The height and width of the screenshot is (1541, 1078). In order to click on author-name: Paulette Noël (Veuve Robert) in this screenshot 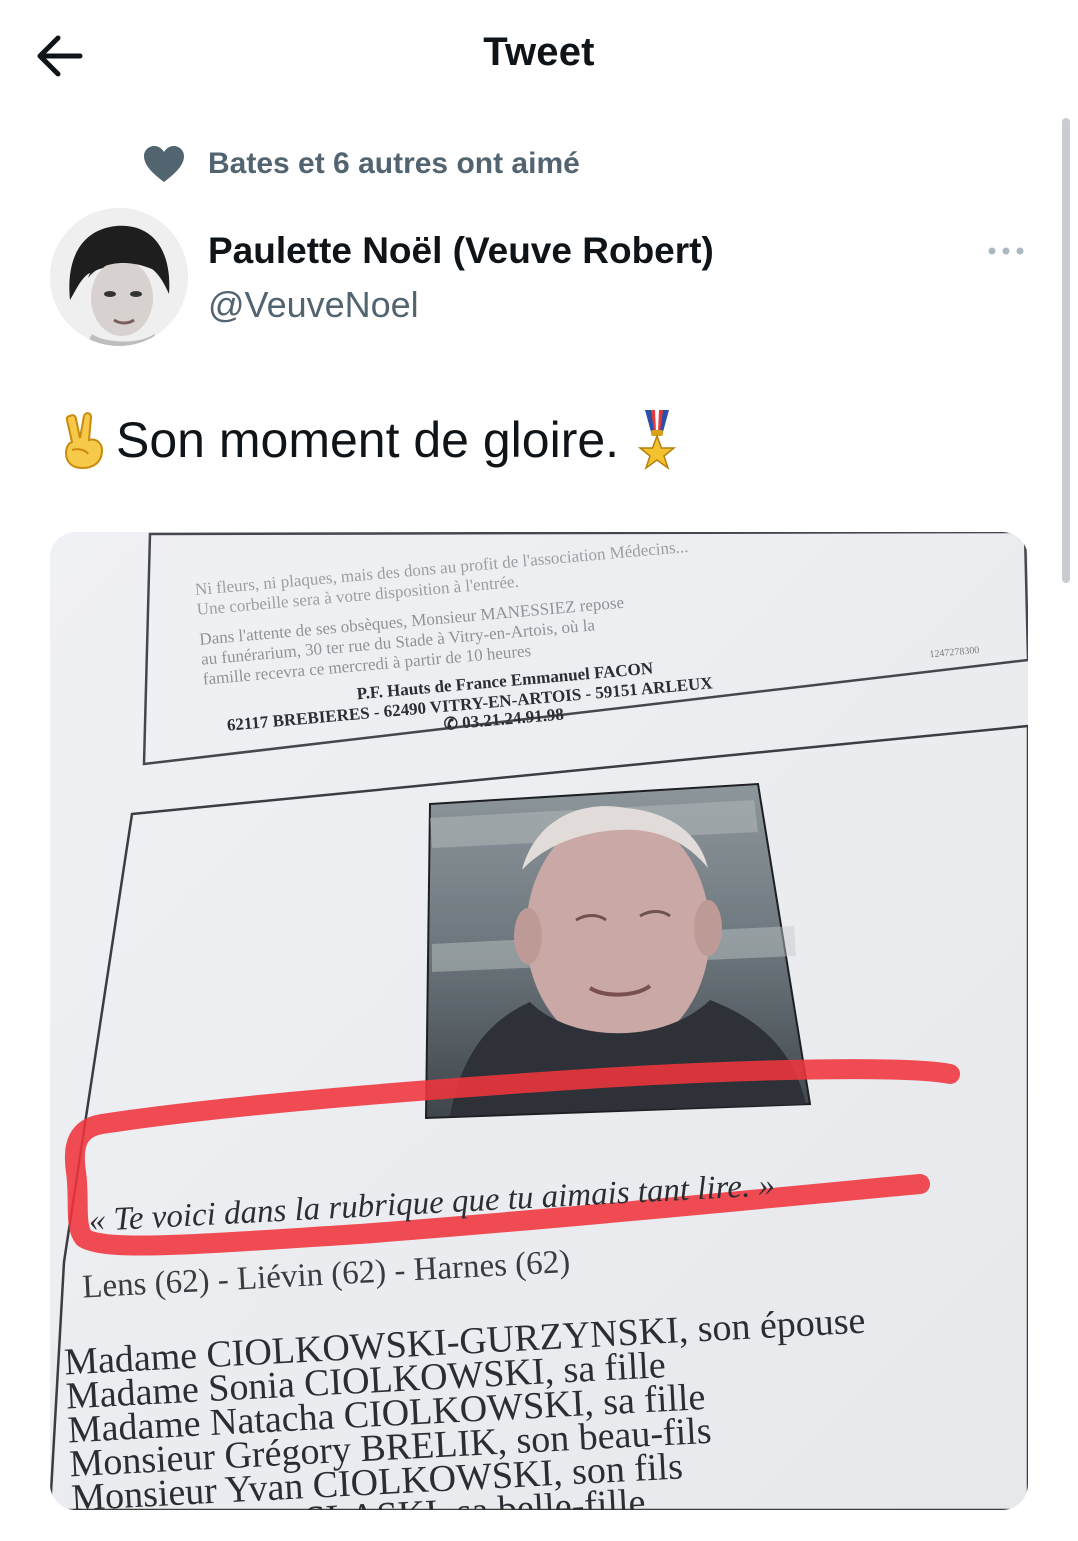, I will do `click(461, 251)`.